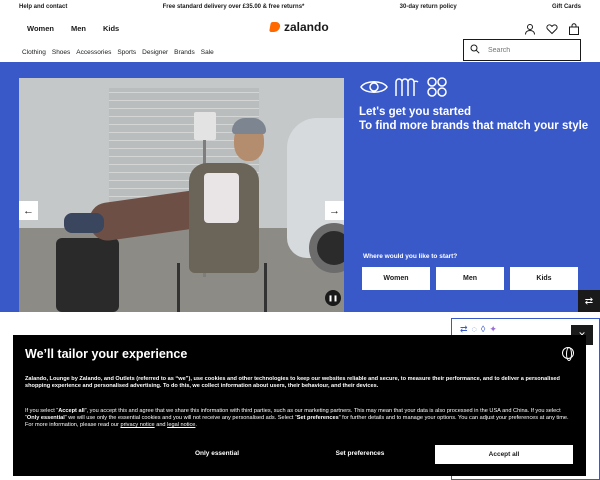  I want to click on heart-icon, so click(552, 28).